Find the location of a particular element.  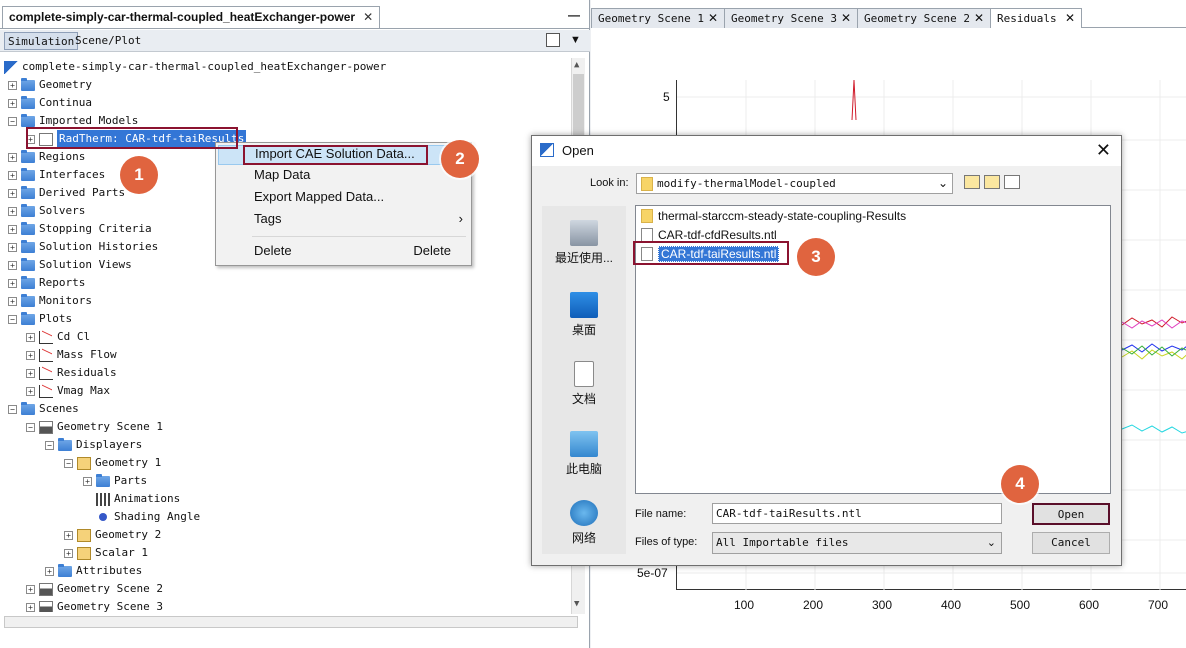

tree-node: Animations is located at coordinates (131, 499).